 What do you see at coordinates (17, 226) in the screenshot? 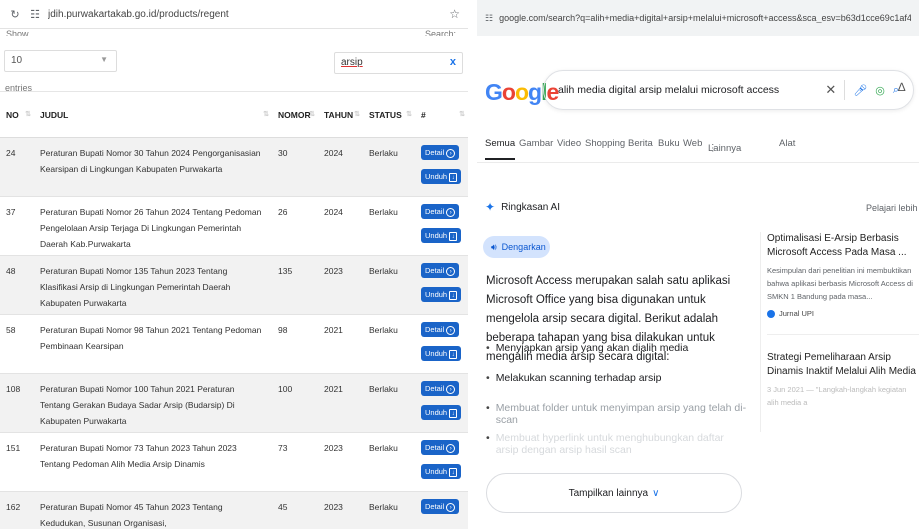
I see `cell-no: 37` at bounding box center [17, 226].